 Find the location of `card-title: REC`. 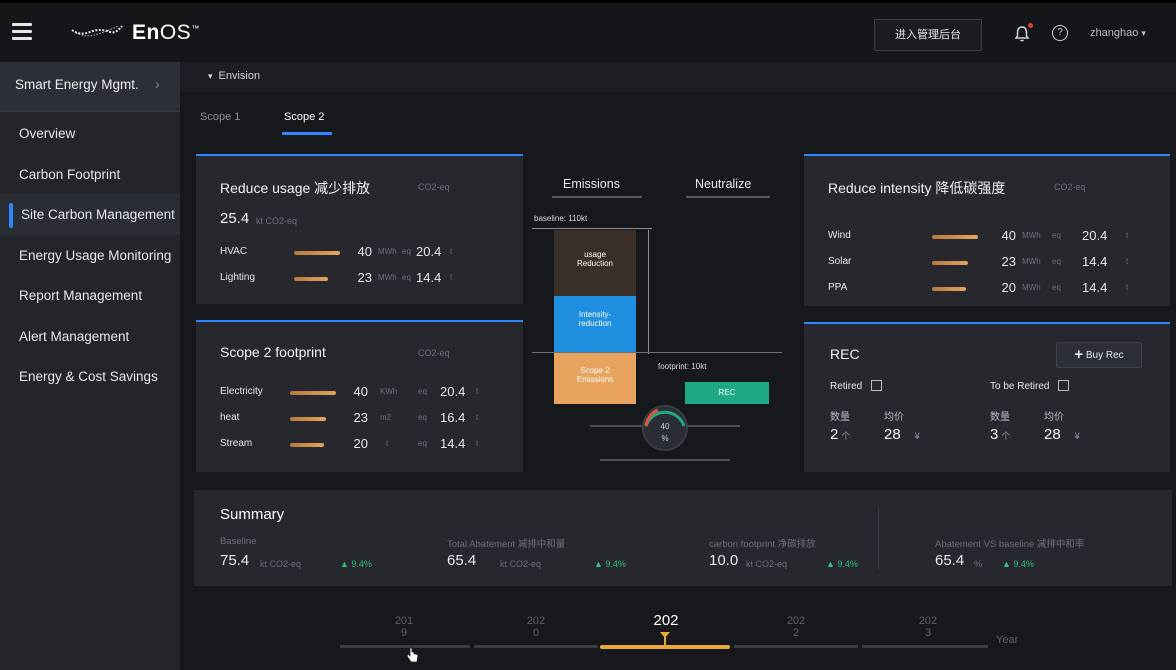

card-title: REC is located at coordinates (845, 354).